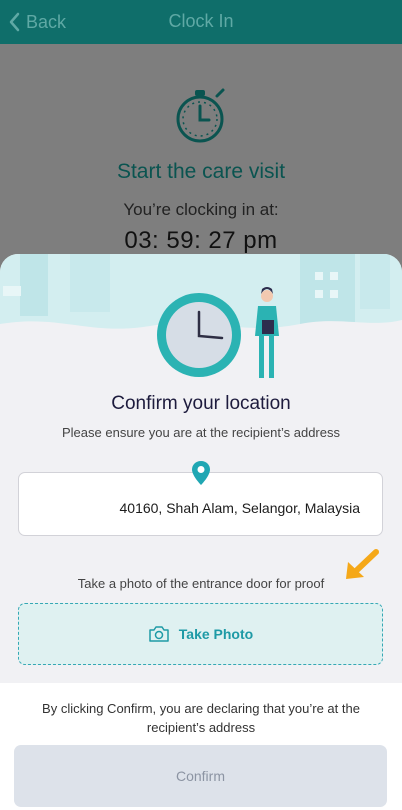 This screenshot has height=810, width=402. I want to click on location-pin-icon, so click(201, 473).